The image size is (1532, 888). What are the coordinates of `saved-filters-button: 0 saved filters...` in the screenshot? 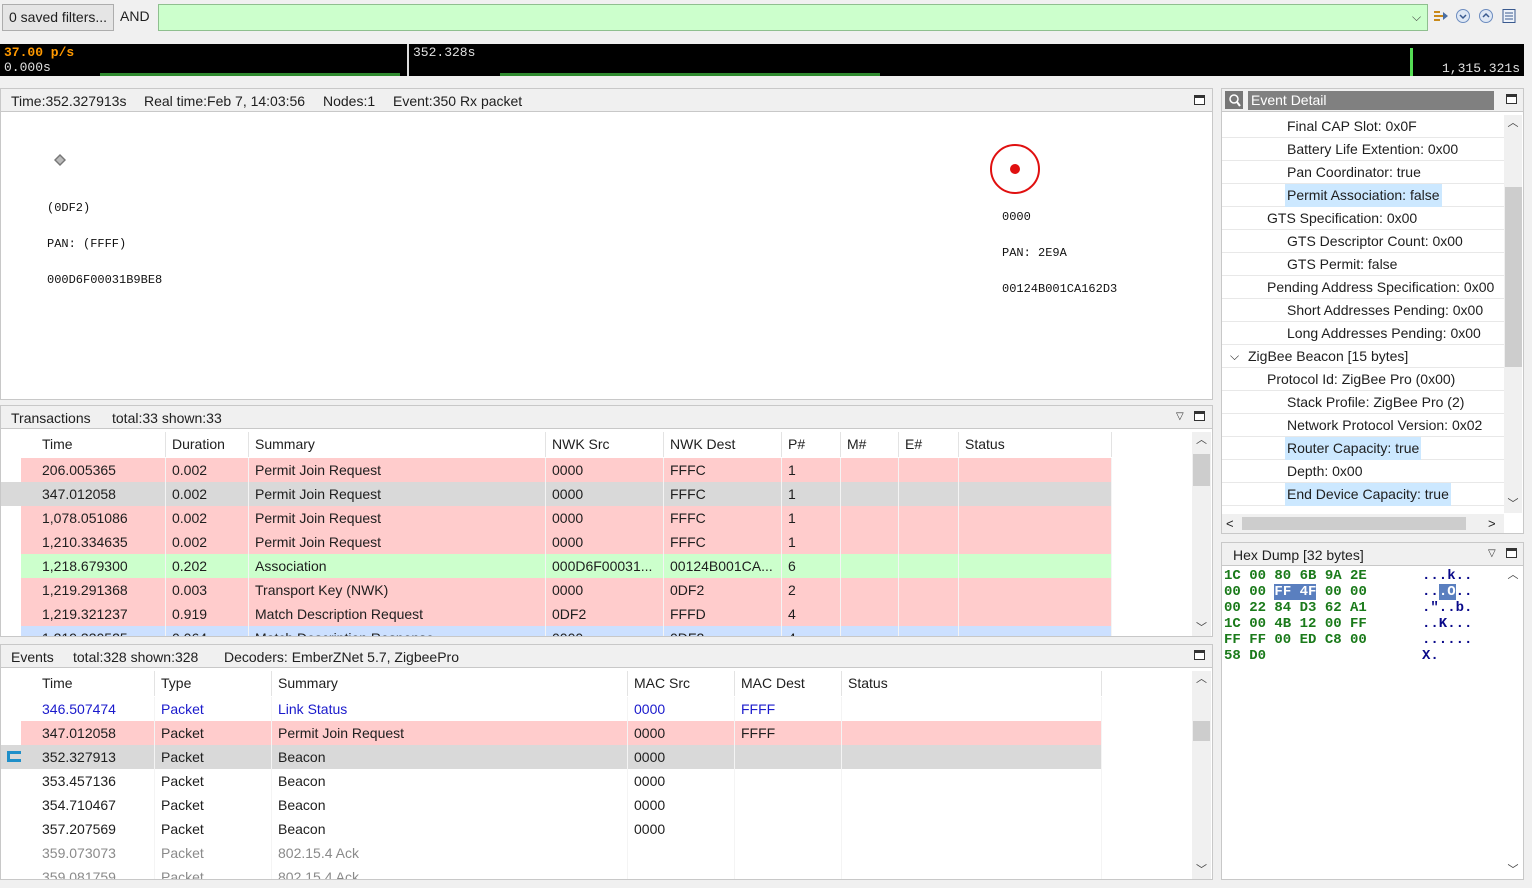 It's located at (58, 17).